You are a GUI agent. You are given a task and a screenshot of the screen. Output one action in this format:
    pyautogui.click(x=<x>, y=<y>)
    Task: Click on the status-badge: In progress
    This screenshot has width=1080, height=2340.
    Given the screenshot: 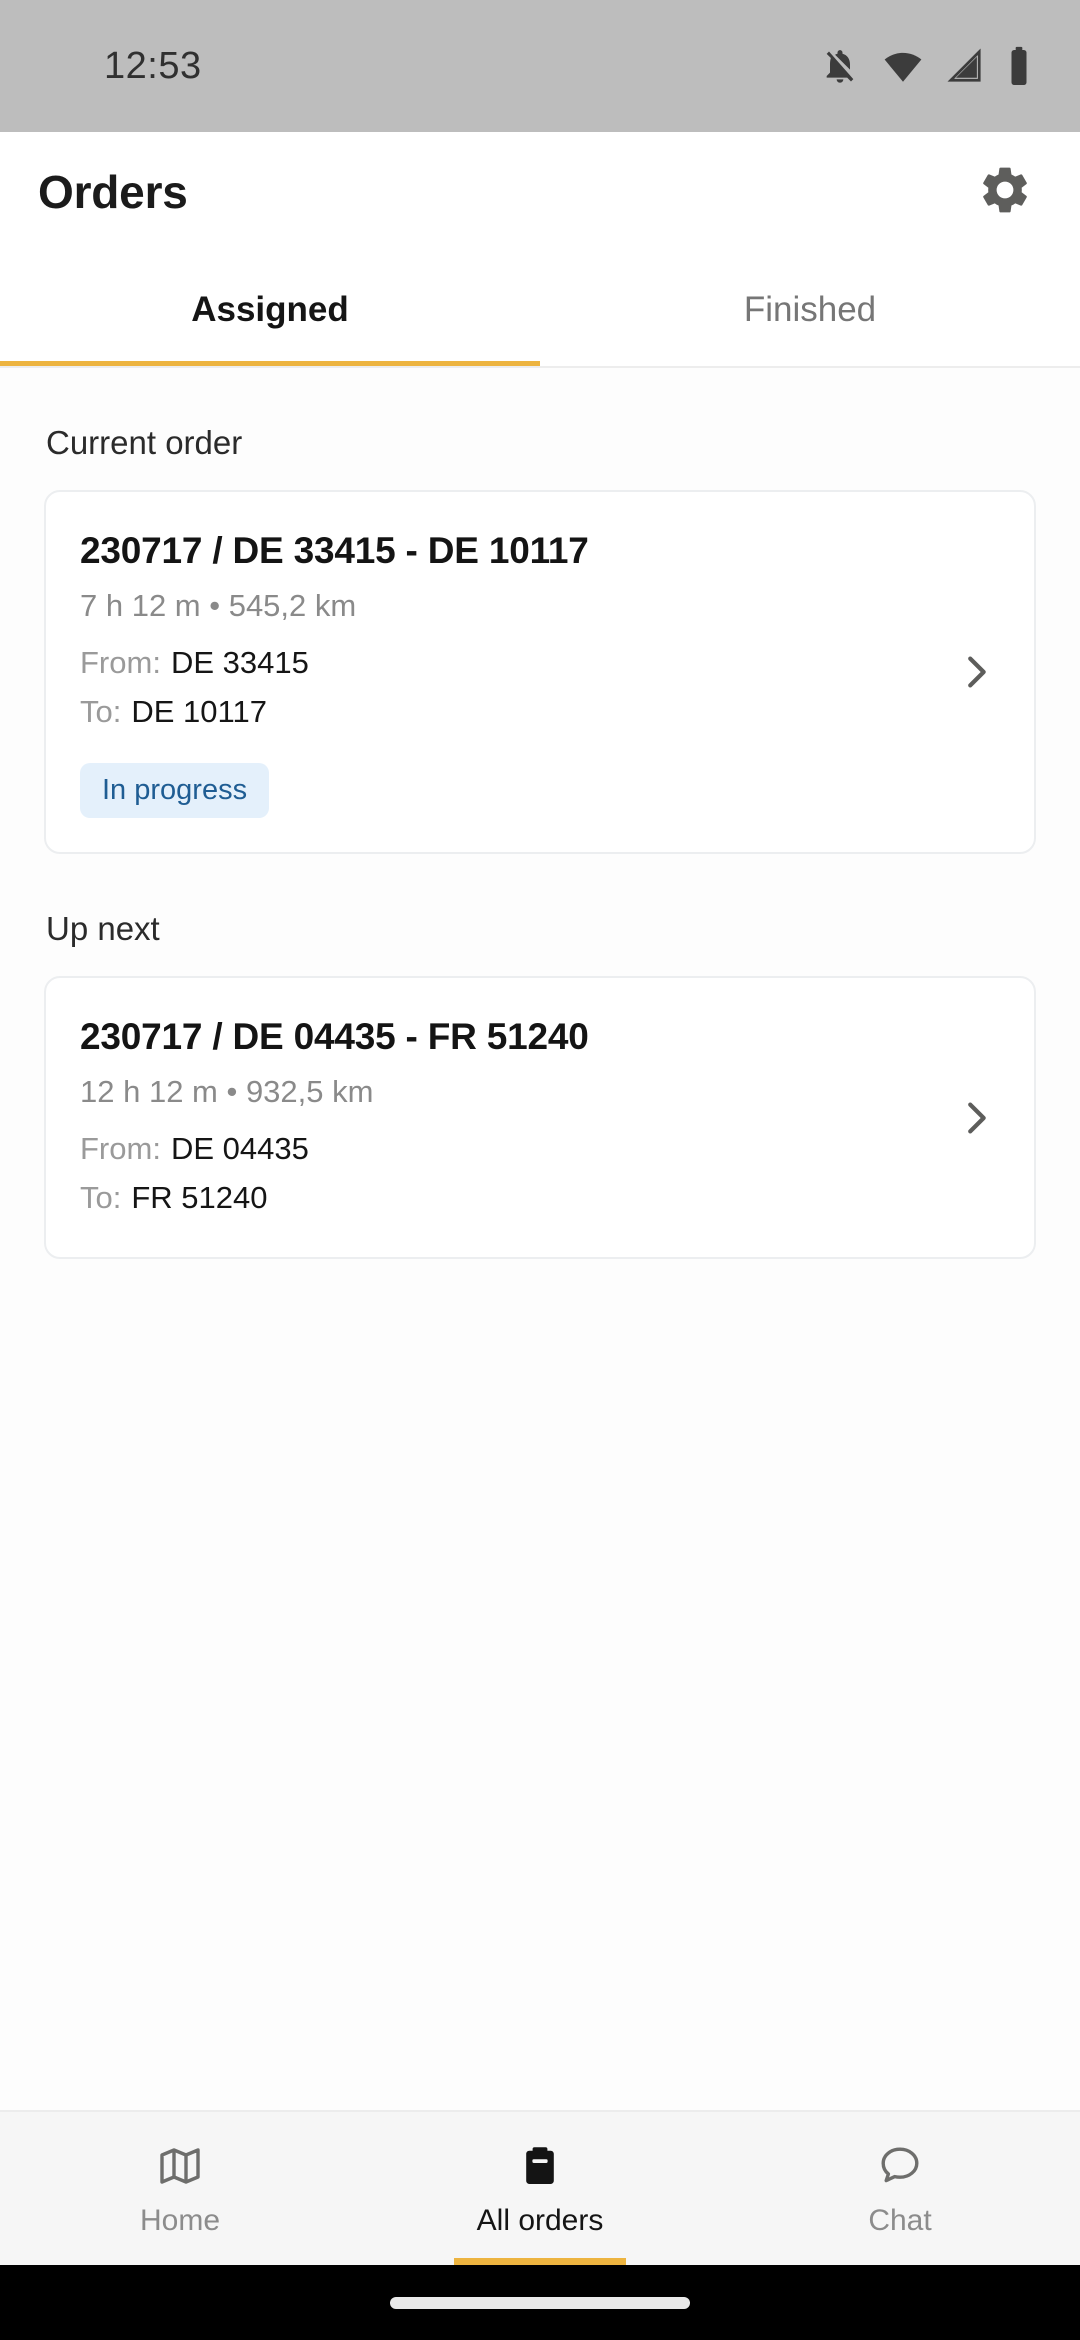 What is the action you would take?
    pyautogui.click(x=175, y=790)
    